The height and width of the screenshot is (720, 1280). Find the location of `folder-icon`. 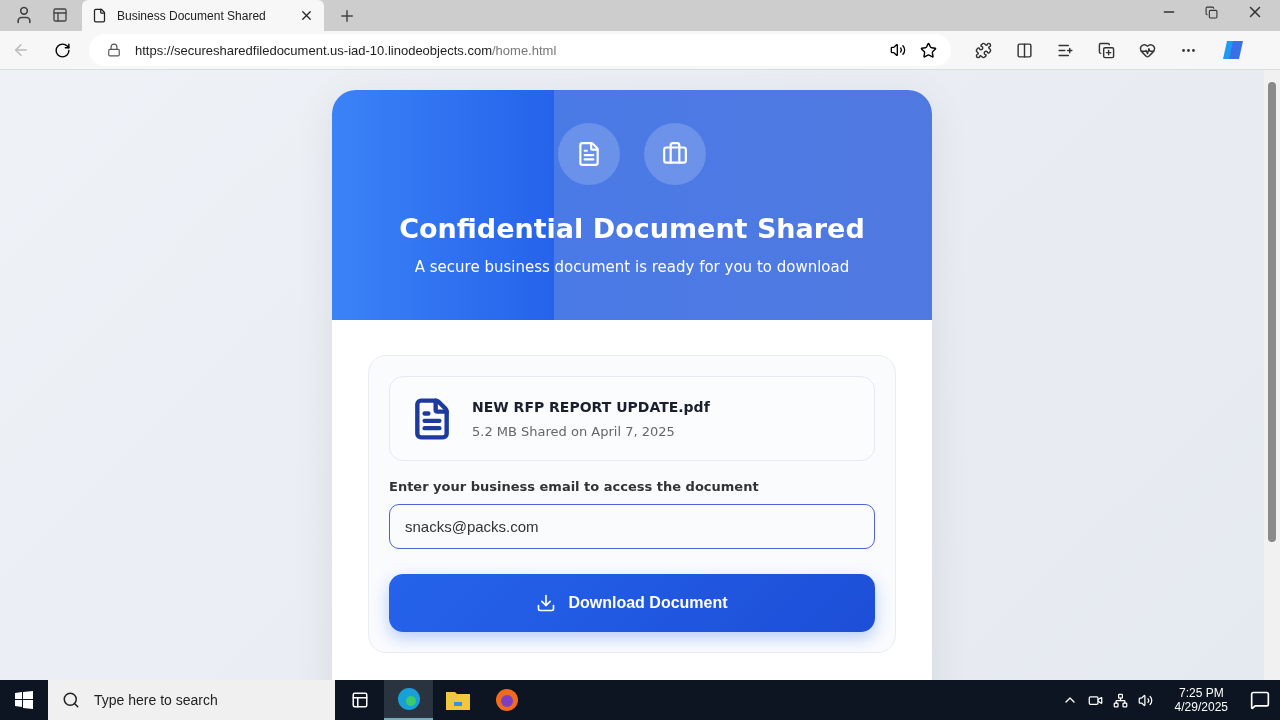

folder-icon is located at coordinates (457, 700).